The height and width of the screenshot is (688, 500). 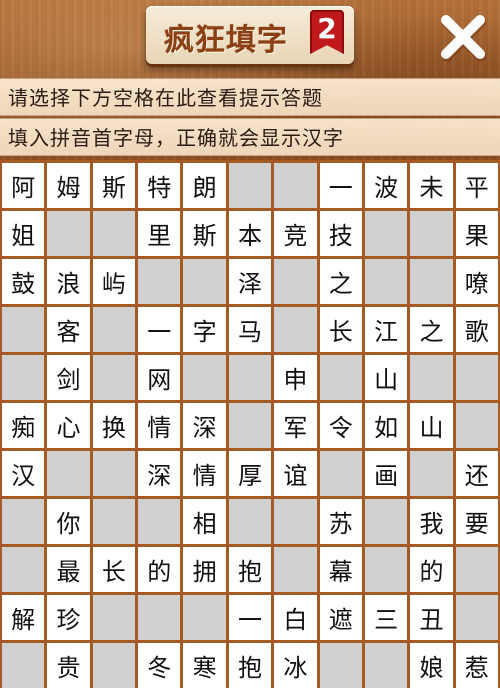 I want to click on grid-cell: 惹, so click(x=476, y=665).